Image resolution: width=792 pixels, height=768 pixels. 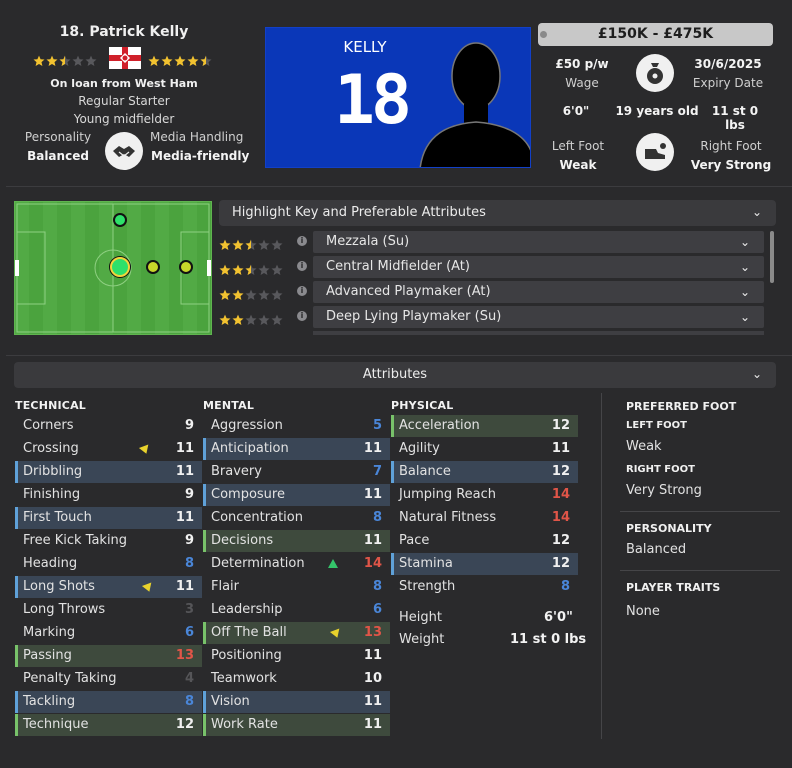 What do you see at coordinates (296, 426) in the screenshot?
I see `attribute-row: Aggression 5` at bounding box center [296, 426].